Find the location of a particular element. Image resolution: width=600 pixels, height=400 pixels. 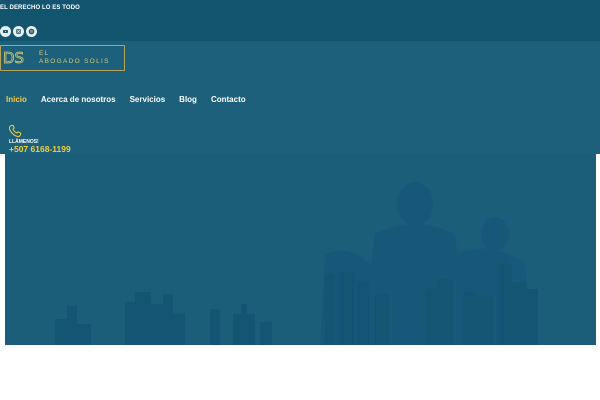

youtube-icon is located at coordinates (5, 31).